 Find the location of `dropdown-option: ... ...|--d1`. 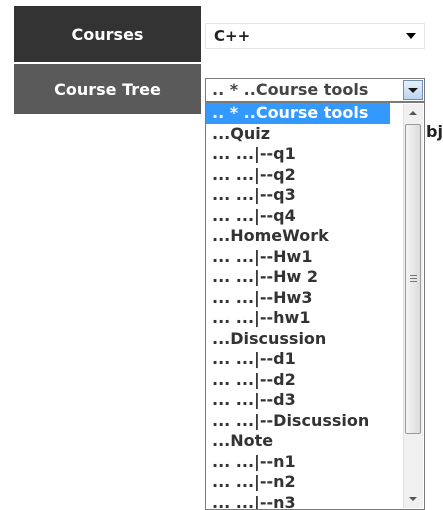

dropdown-option: ... ...|--d1 is located at coordinates (298, 359).